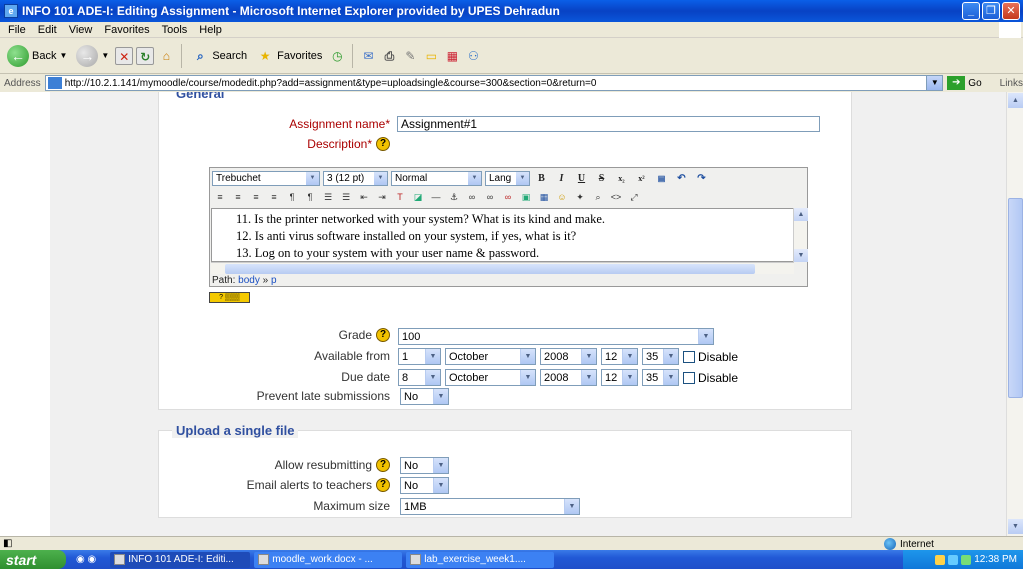 The image size is (1023, 569). What do you see at coordinates (661, 178) in the screenshot?
I see `clean-word-icon: ▤` at bounding box center [661, 178].